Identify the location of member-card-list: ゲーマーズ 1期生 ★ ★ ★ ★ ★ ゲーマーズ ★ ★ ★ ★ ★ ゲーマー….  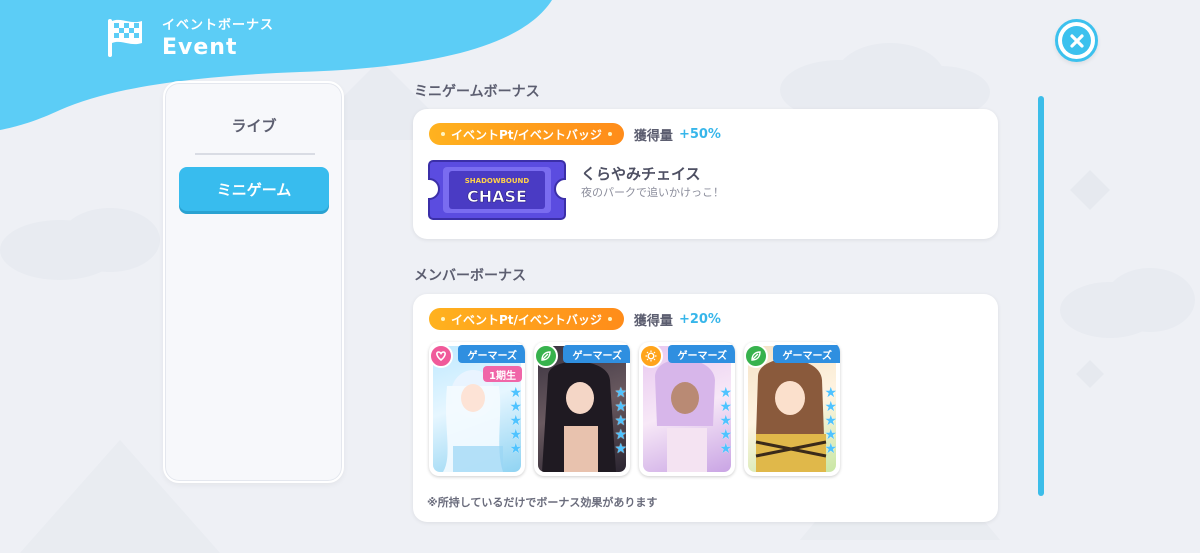
(634, 409).